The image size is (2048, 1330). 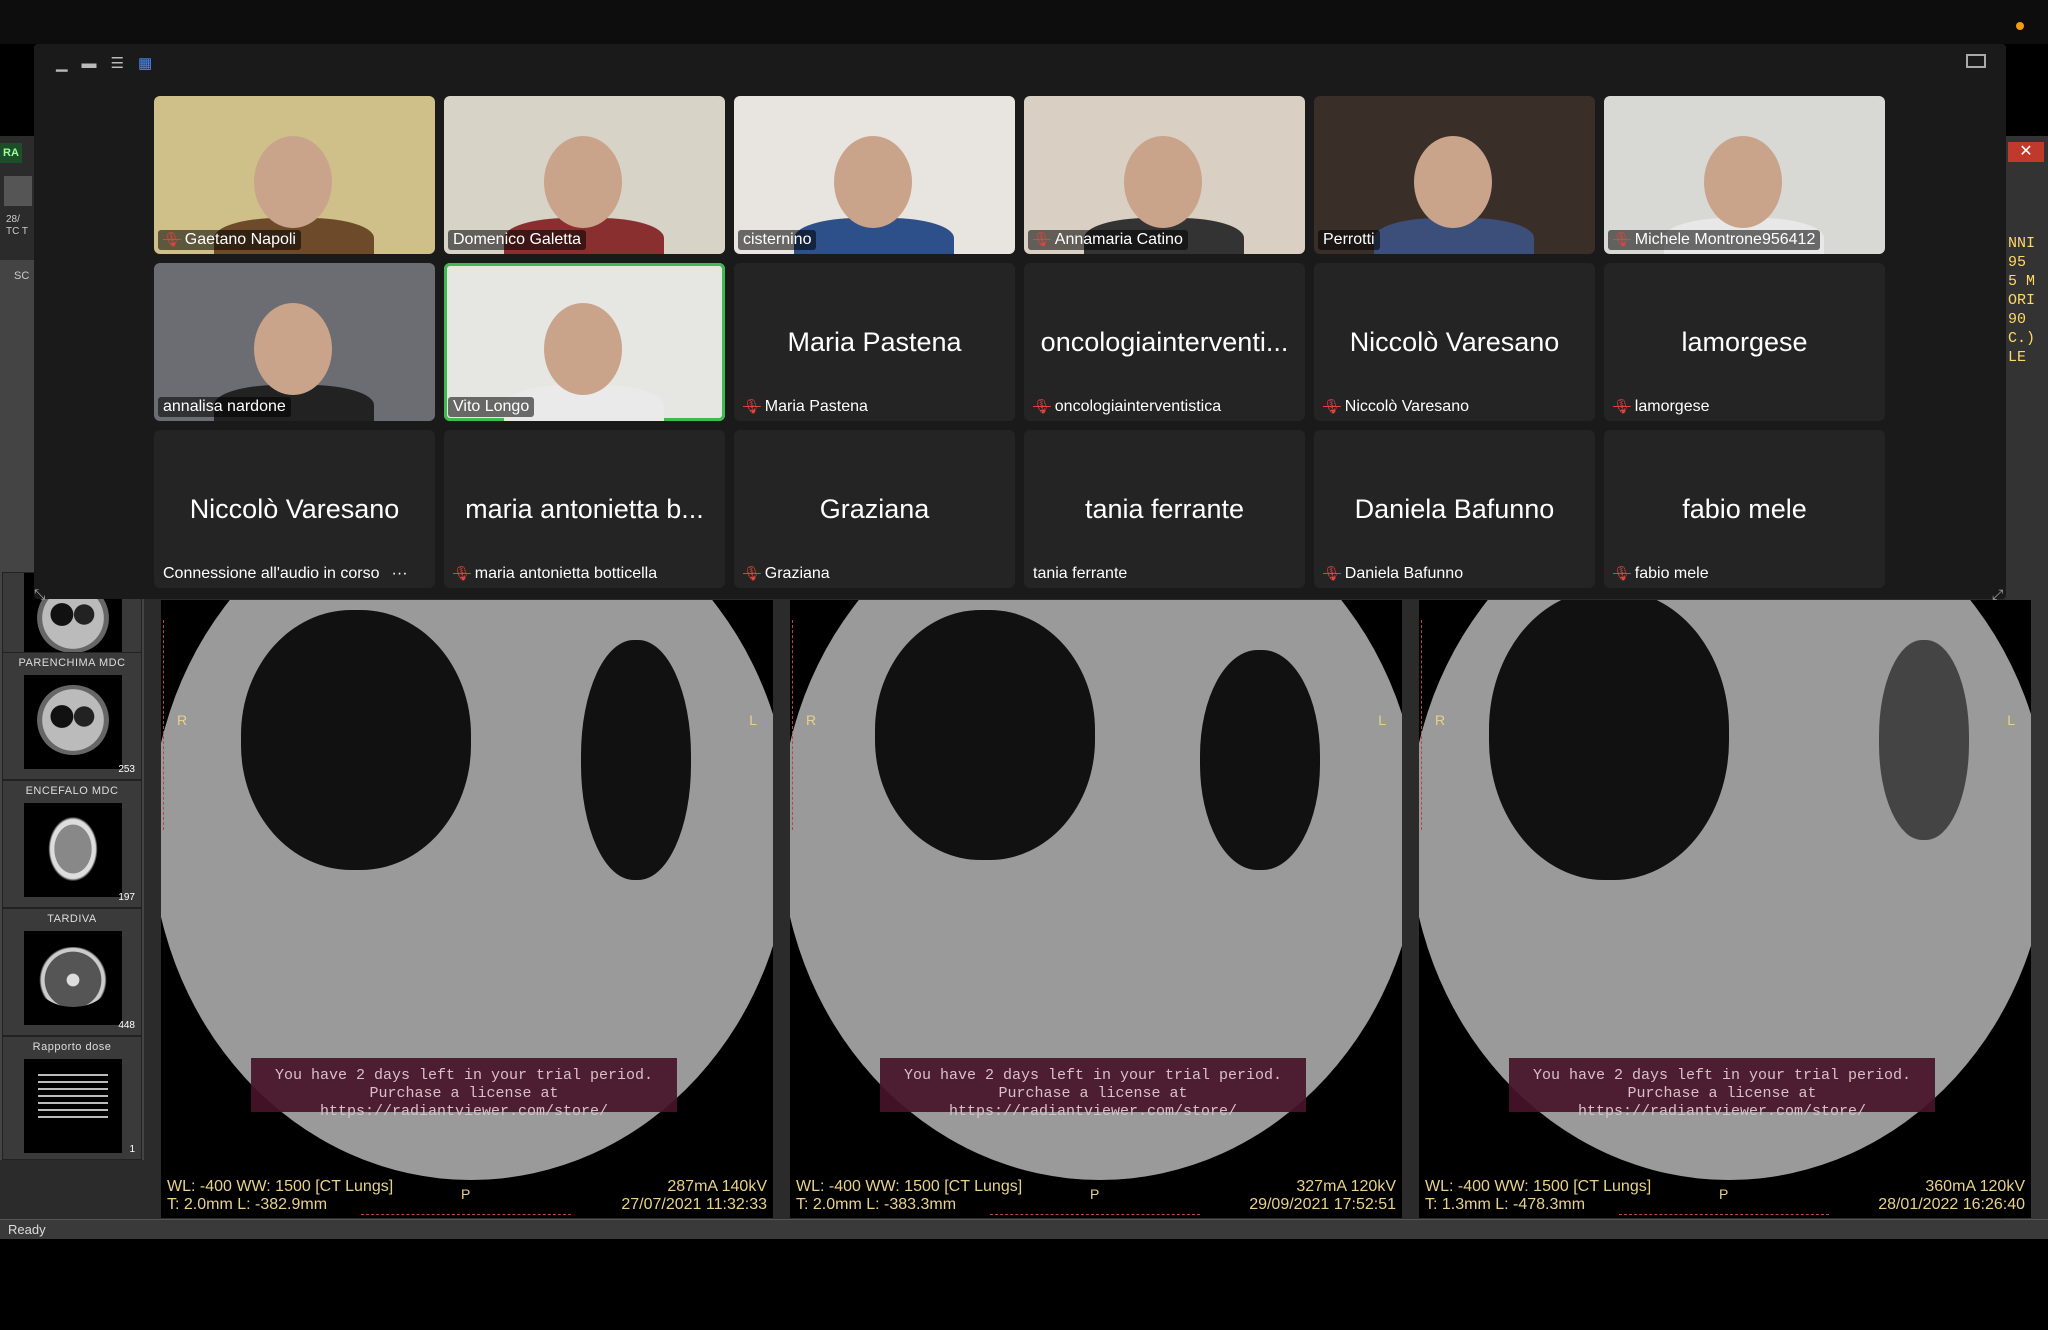 I want to click on participant-name-label: 🎙 Maria Pastena, so click(x=805, y=407).